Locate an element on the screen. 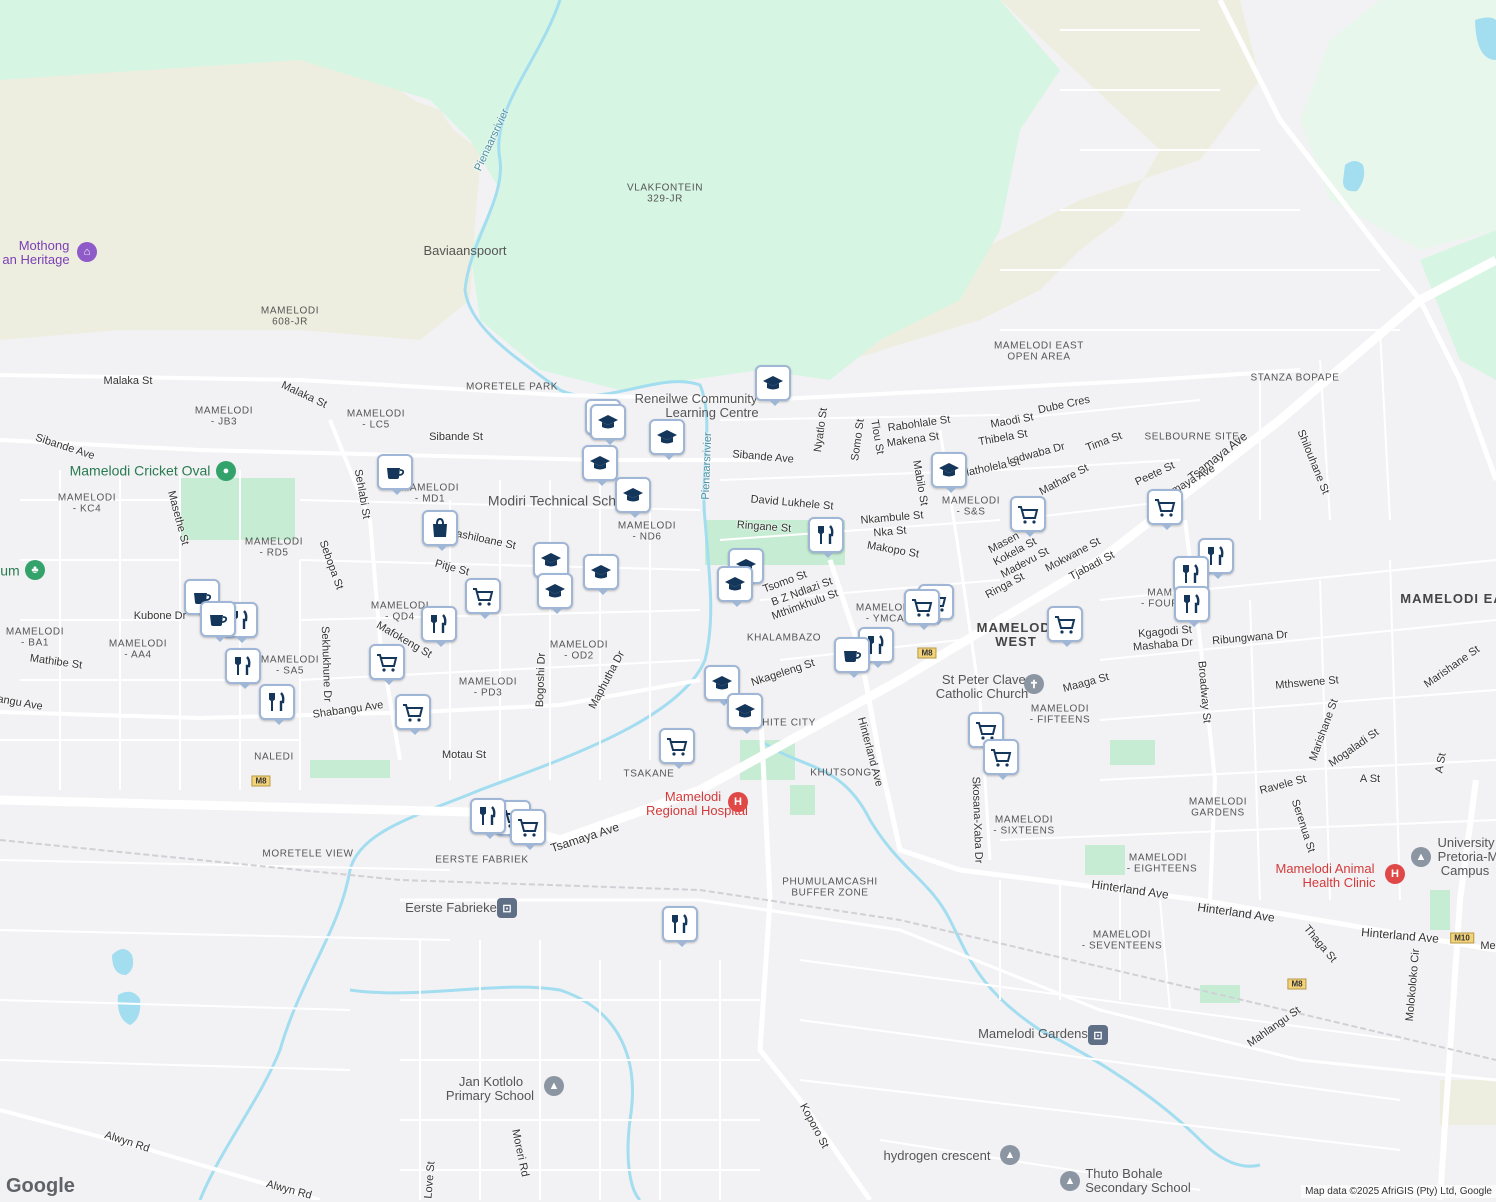 The width and height of the screenshot is (1496, 1202). label-hydrogen-crescent: hydrogen crescent is located at coordinates (937, 1155).